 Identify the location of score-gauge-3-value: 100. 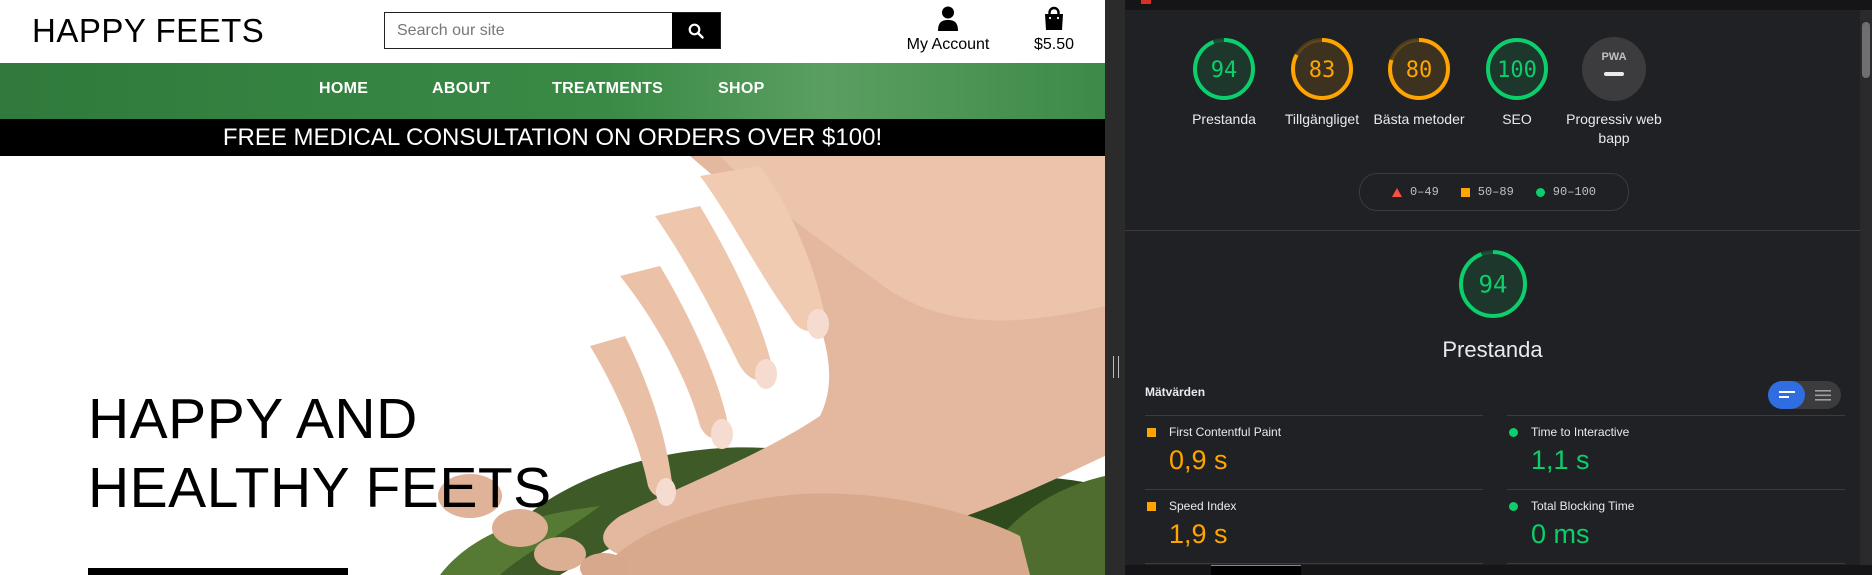
(1517, 70).